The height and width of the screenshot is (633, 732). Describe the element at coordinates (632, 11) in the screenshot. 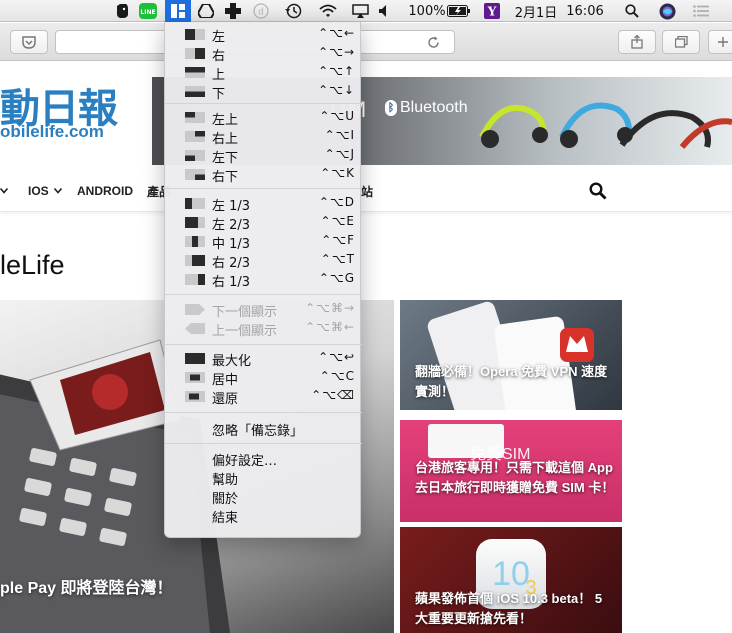

I see `spotlight-search-icon` at that location.